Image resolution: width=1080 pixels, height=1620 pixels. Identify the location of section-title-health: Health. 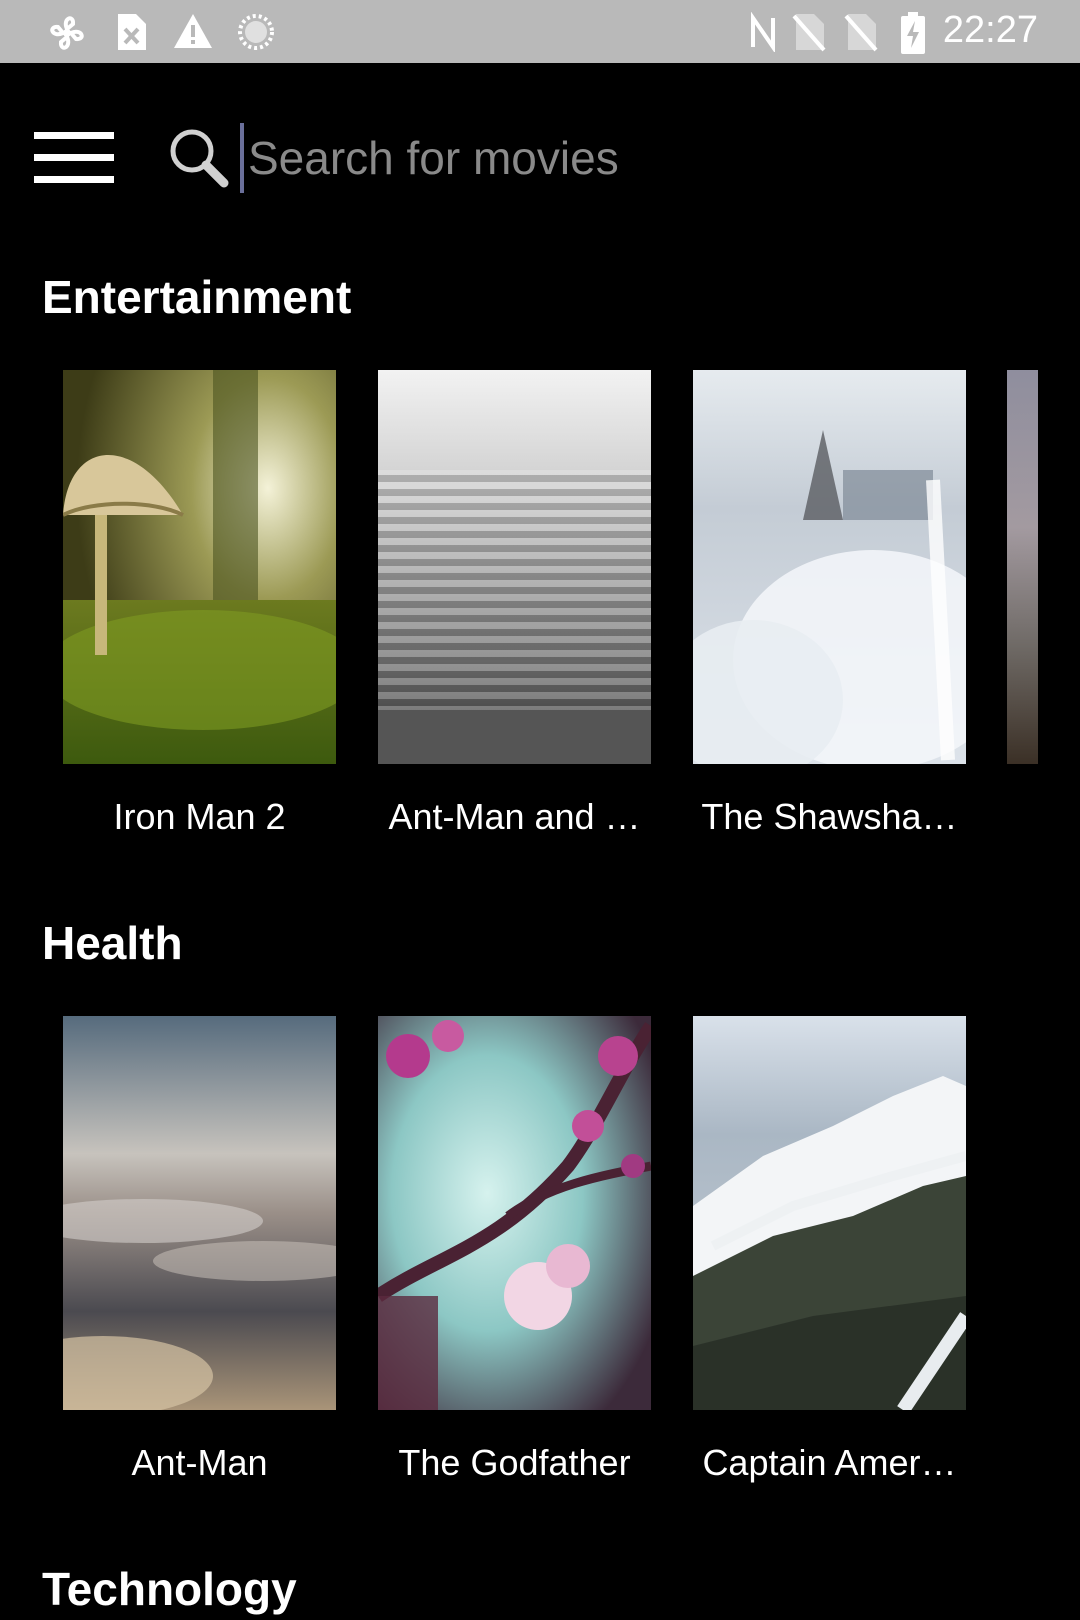
(112, 943).